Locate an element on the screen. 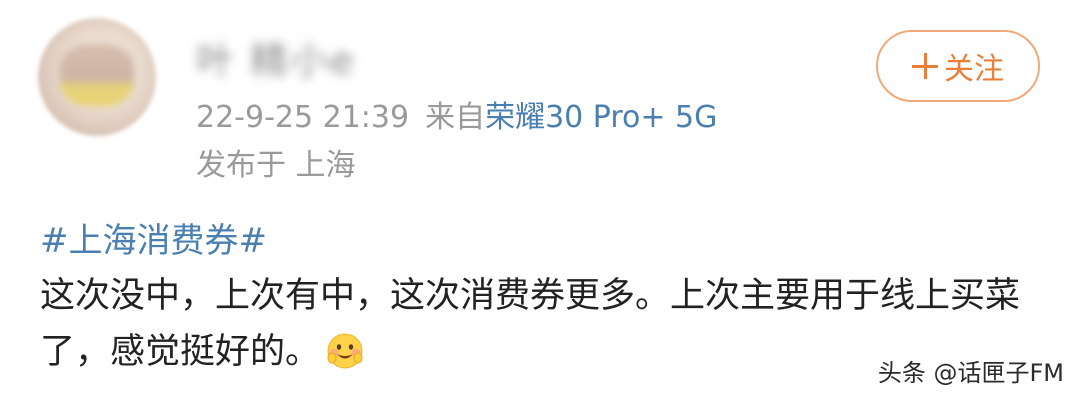 This screenshot has width=1080, height=402. follow-button: 关注 is located at coordinates (958, 66).